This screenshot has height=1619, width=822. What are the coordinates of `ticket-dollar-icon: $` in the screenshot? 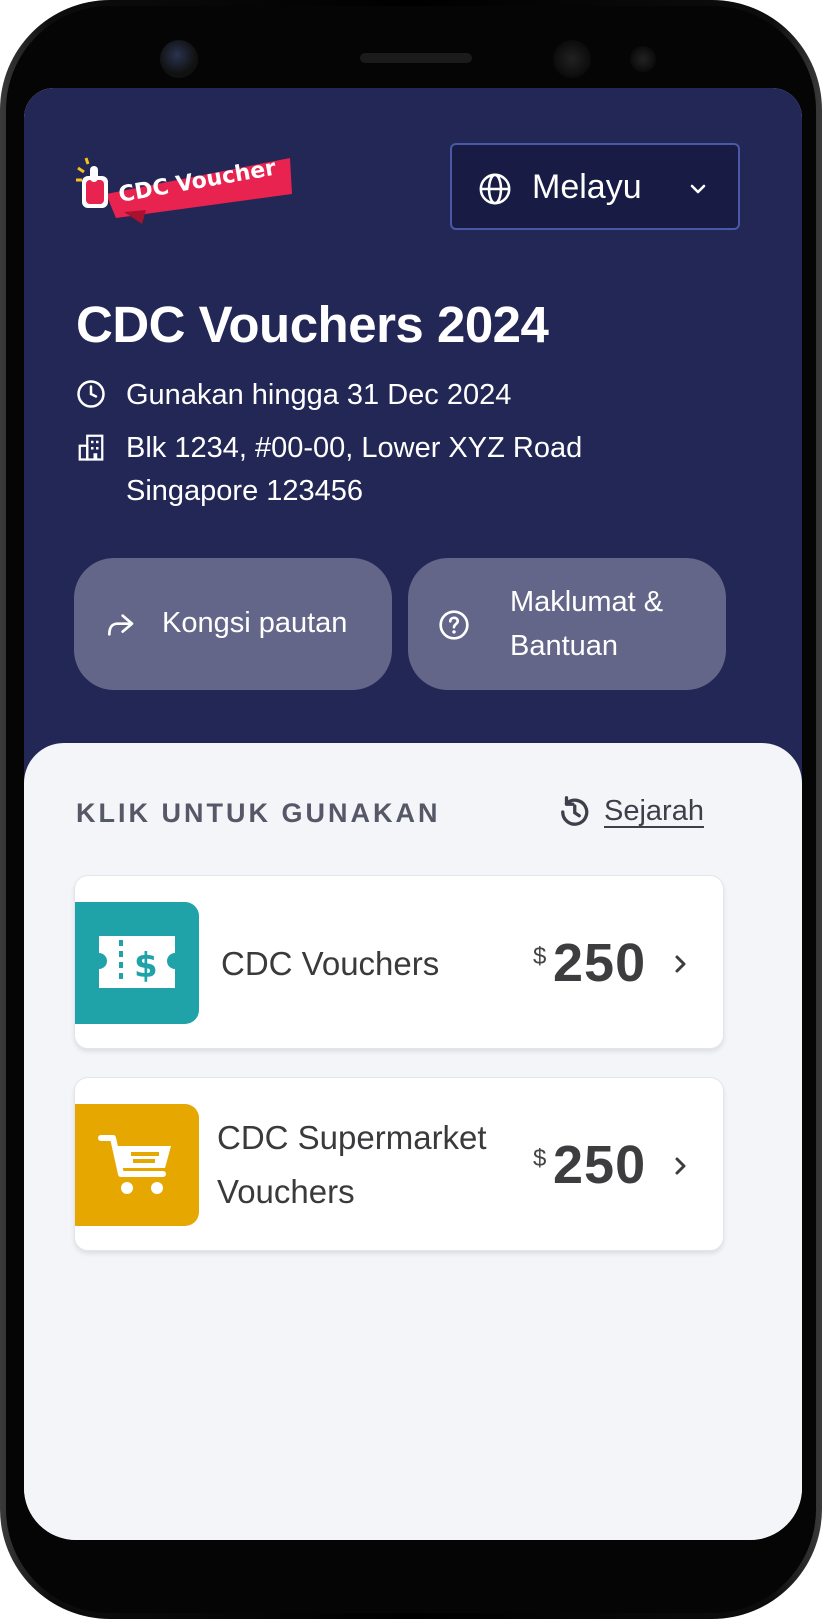 It's located at (137, 962).